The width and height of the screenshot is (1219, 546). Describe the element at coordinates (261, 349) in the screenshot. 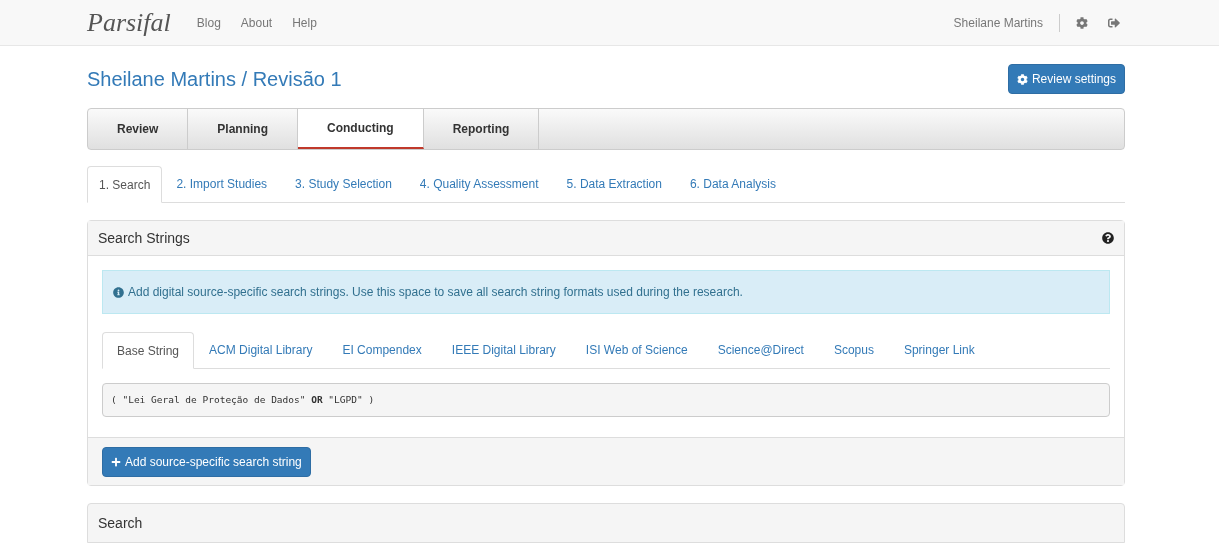

I see `source-tab: ACM Digital Library` at that location.